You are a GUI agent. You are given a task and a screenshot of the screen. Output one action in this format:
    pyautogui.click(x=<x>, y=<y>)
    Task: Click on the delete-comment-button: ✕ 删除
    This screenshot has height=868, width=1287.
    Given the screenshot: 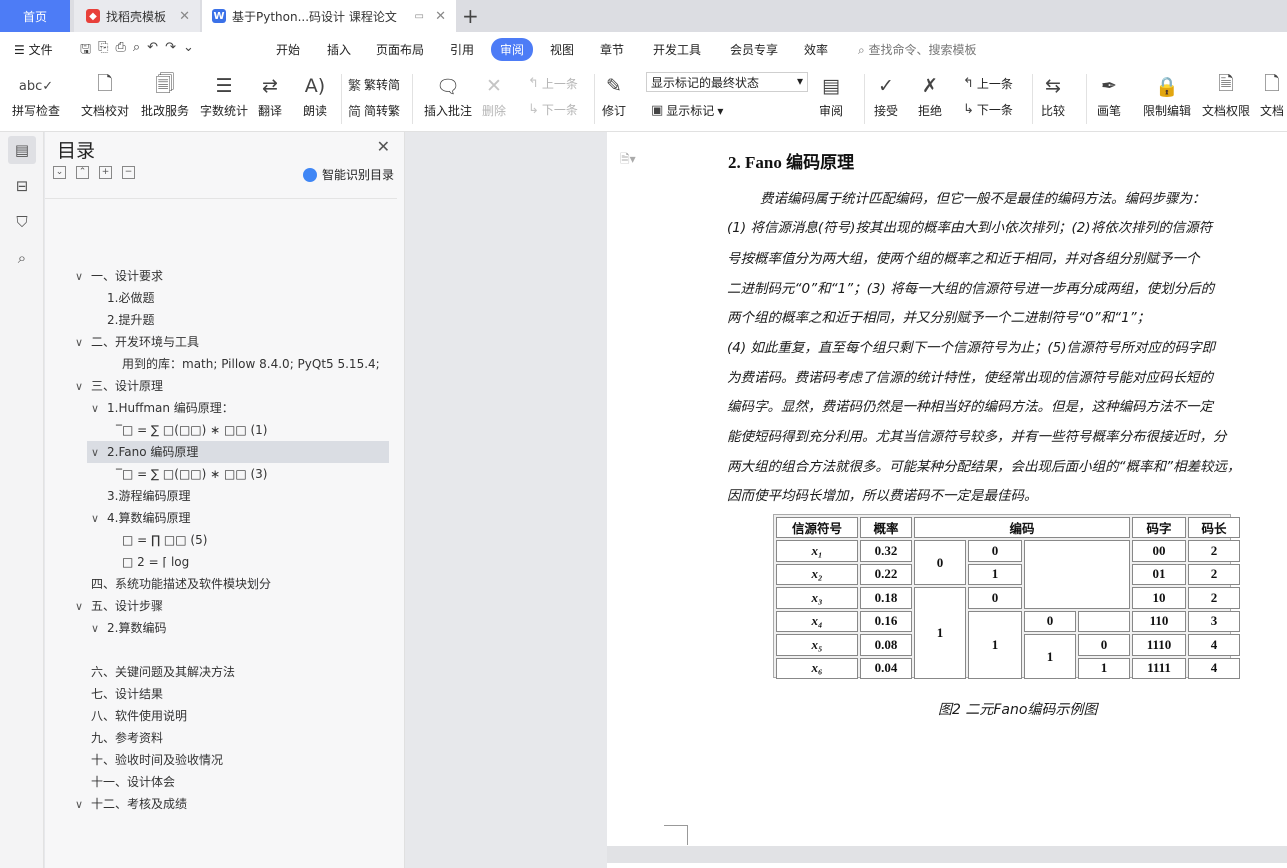 What is the action you would take?
    pyautogui.click(x=494, y=95)
    